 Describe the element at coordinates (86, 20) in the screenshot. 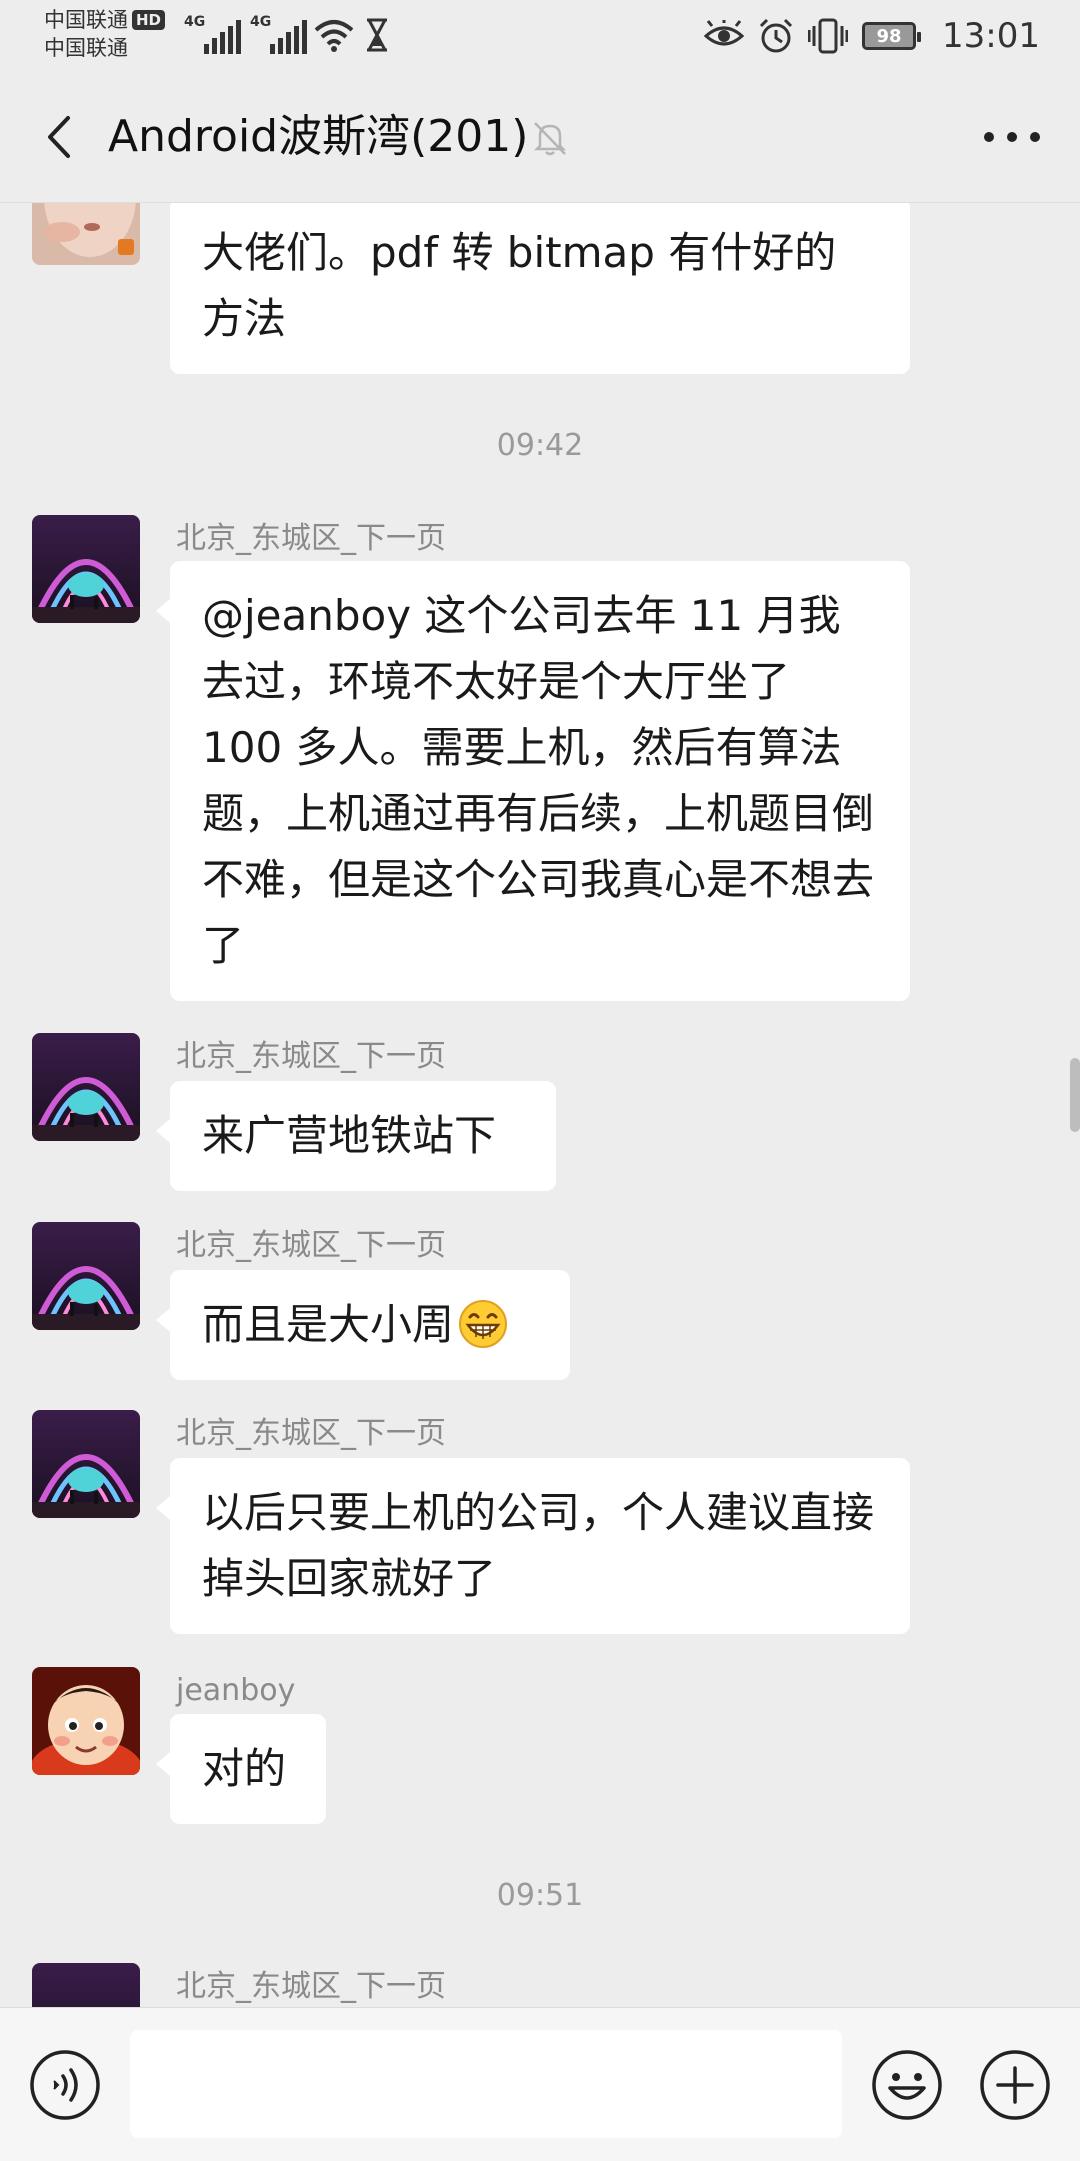

I see `carrier-1-label: 中国联通` at that location.